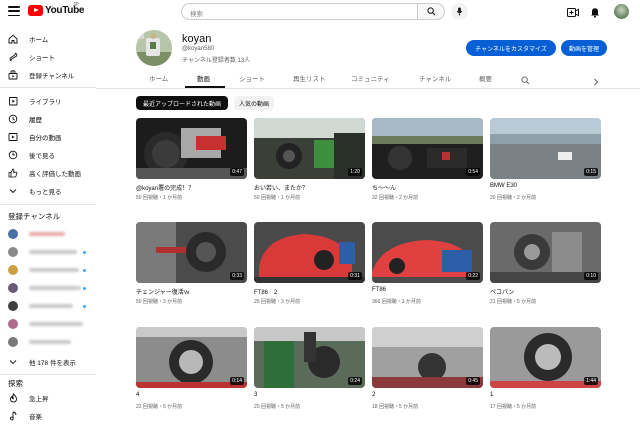 The height and width of the screenshot is (425, 640). What do you see at coordinates (13, 74) in the screenshot?
I see `subscriptions-icon` at bounding box center [13, 74].